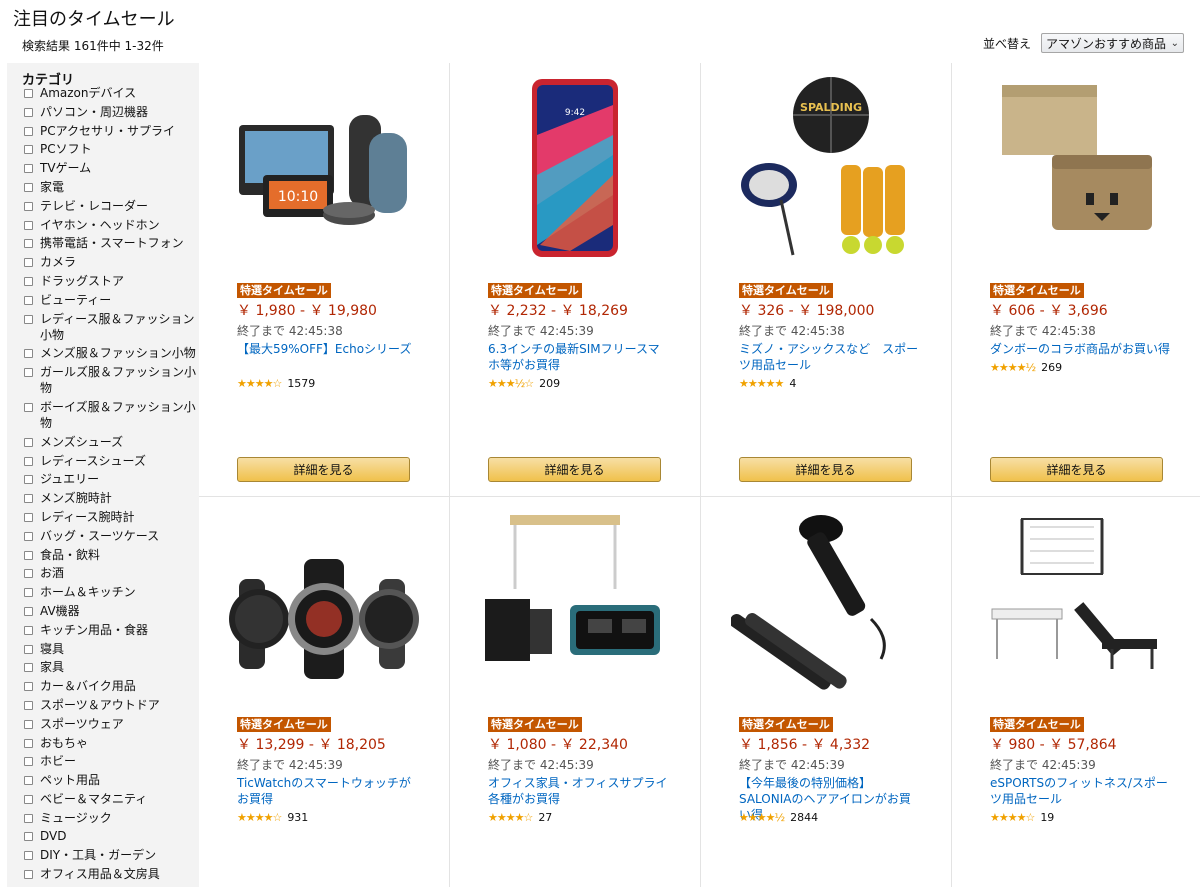 This screenshot has height=887, width=1200. What do you see at coordinates (110, 225) in the screenshot?
I see `category-item: イヤホン・ヘッドホン` at bounding box center [110, 225].